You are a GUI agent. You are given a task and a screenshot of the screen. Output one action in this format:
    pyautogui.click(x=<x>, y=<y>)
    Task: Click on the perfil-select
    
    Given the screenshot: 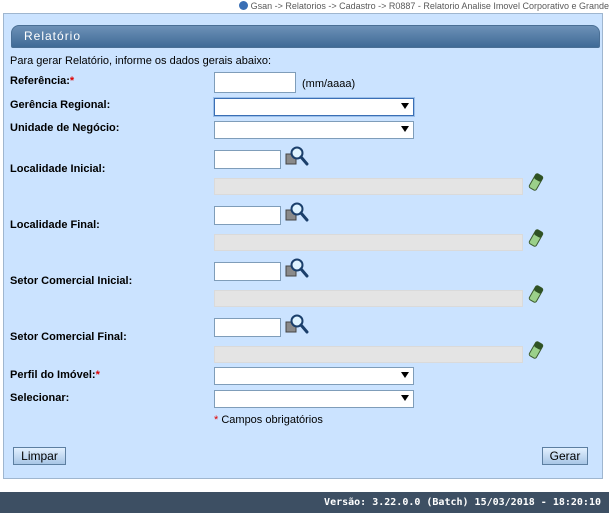 What is the action you would take?
    pyautogui.click(x=314, y=376)
    